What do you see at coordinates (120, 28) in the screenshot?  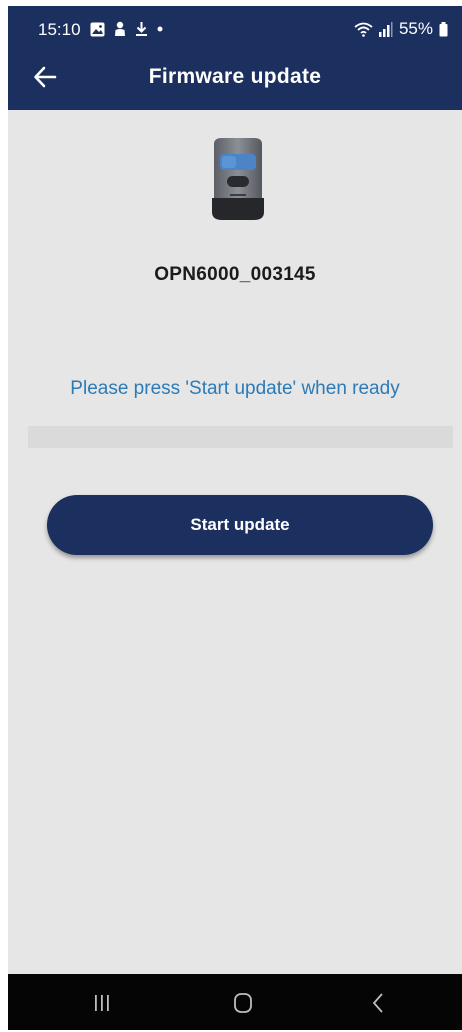 I see `person-icon` at bounding box center [120, 28].